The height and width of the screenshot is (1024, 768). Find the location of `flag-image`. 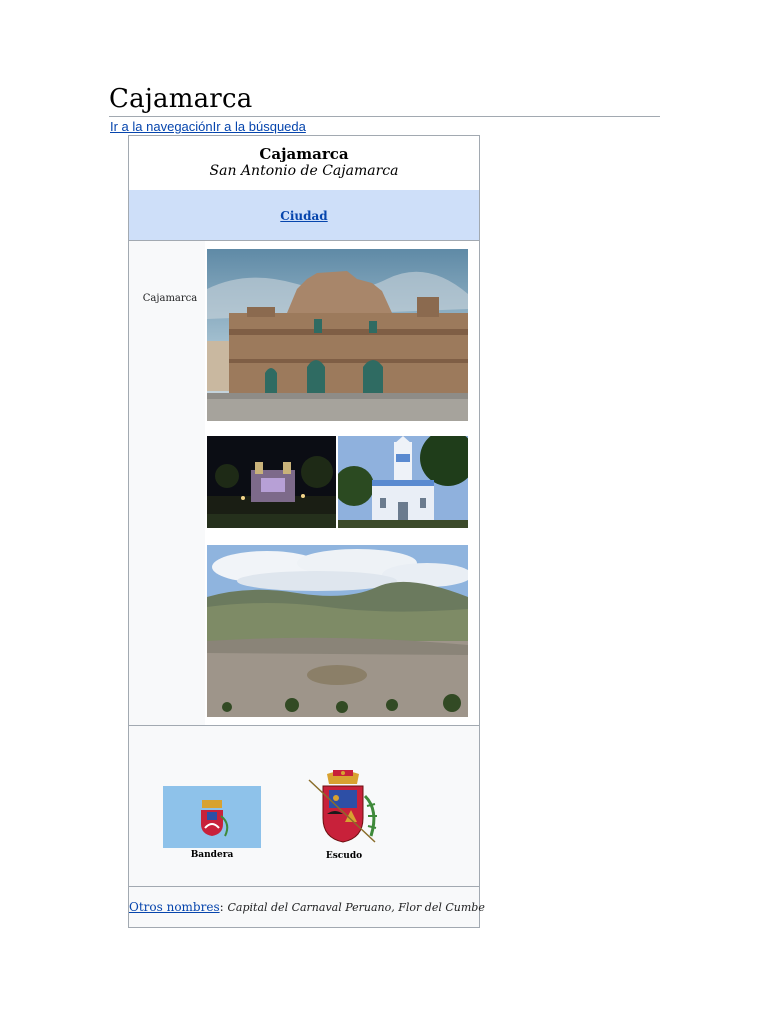

flag-image is located at coordinates (212, 817).